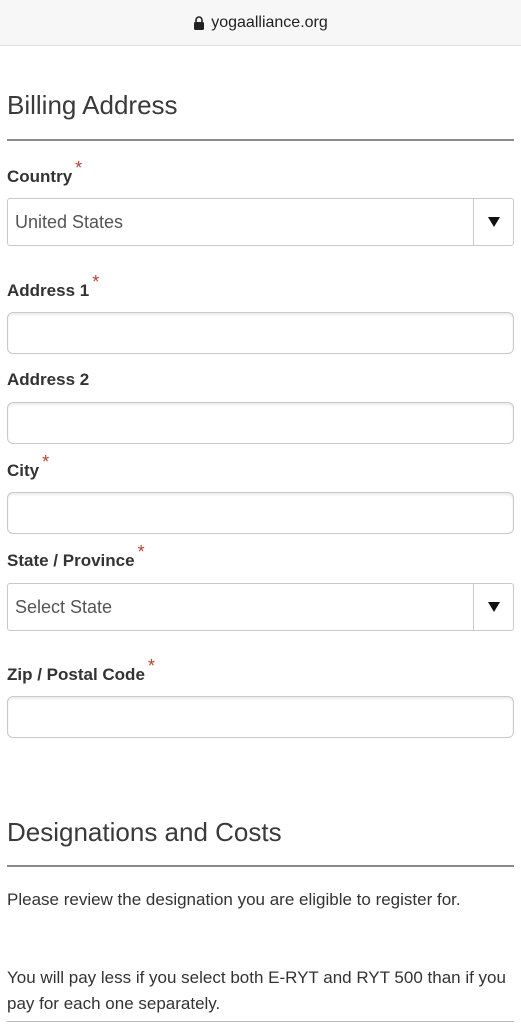 The height and width of the screenshot is (1024, 521). Describe the element at coordinates (199, 22) in the screenshot. I see `lock-icon` at that location.